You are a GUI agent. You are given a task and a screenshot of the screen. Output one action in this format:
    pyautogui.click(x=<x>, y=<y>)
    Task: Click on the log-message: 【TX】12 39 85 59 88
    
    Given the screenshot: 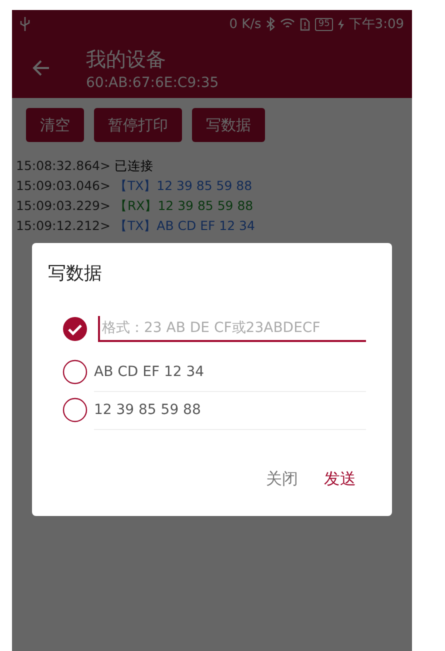 What is the action you would take?
    pyautogui.click(x=183, y=186)
    